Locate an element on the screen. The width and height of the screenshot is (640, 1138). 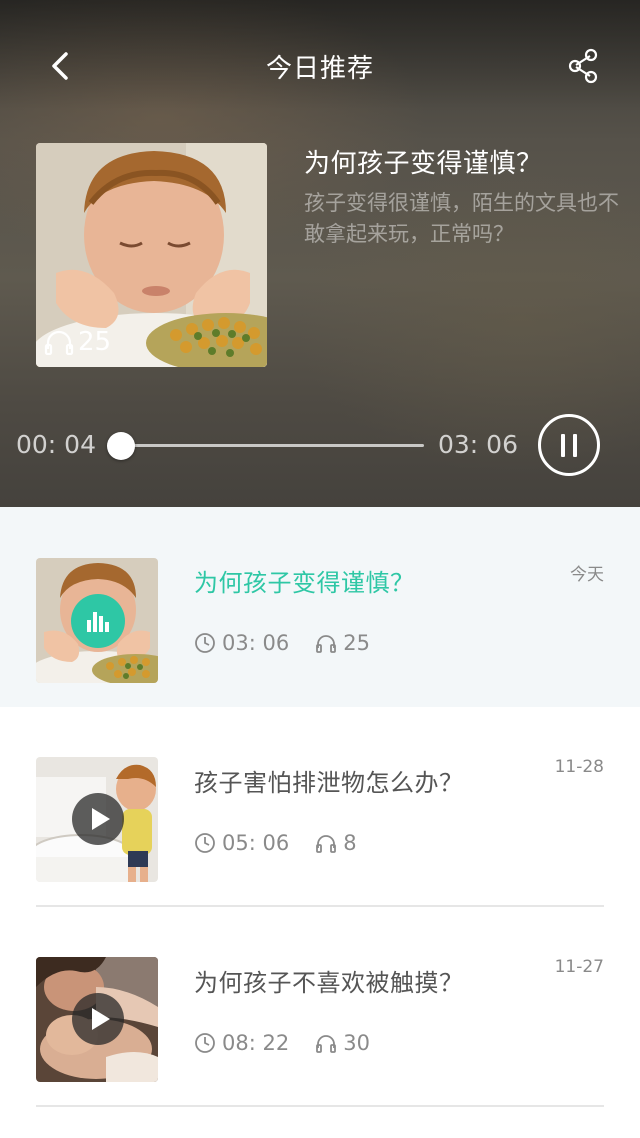
list-item-date: 今天 is located at coordinates (587, 575).